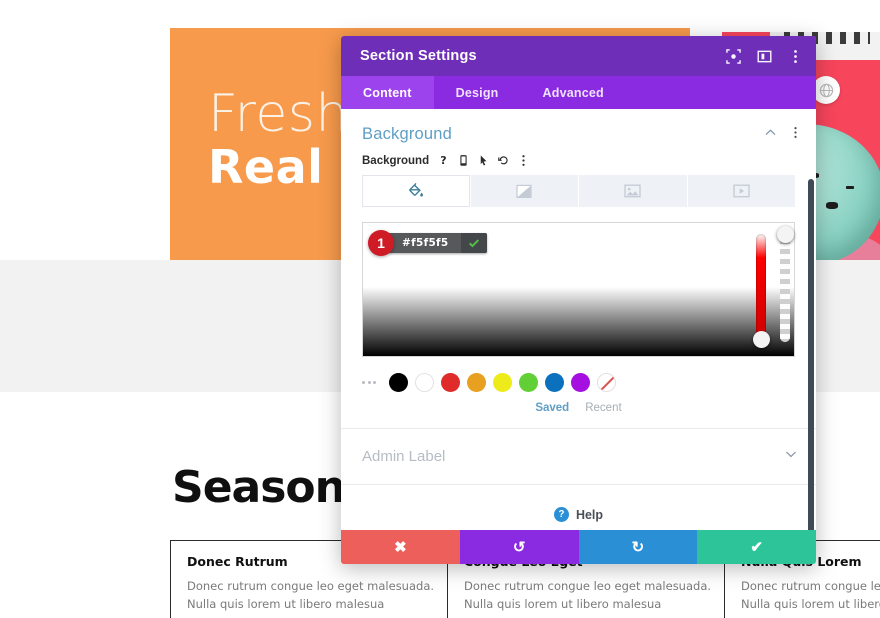 The width and height of the screenshot is (880, 618). Describe the element at coordinates (396, 160) in the screenshot. I see `field-label: Background` at that location.